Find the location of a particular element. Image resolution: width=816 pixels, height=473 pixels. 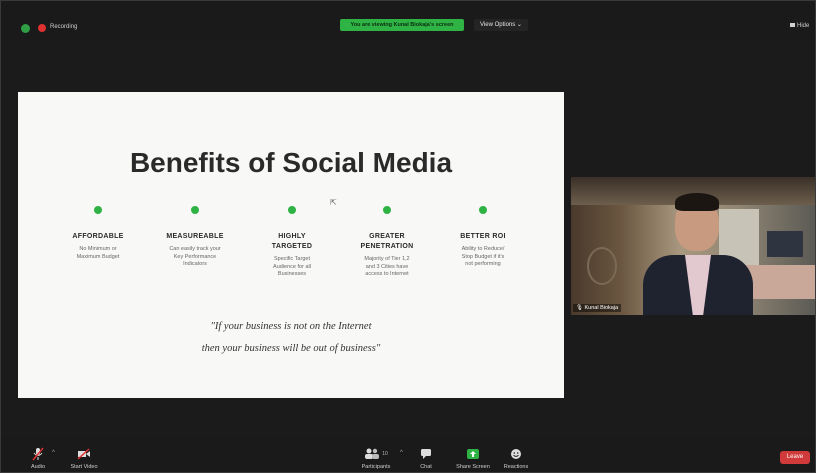

hide-button: Hide is located at coordinates (799, 26).